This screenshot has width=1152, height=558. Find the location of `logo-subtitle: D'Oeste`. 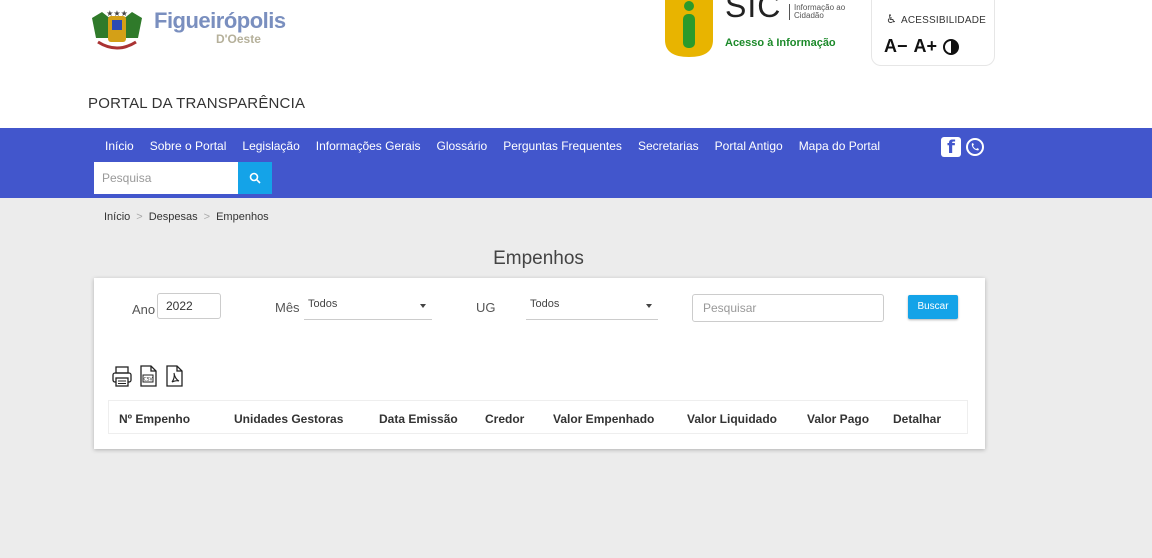

logo-subtitle: D'Oeste is located at coordinates (238, 39).